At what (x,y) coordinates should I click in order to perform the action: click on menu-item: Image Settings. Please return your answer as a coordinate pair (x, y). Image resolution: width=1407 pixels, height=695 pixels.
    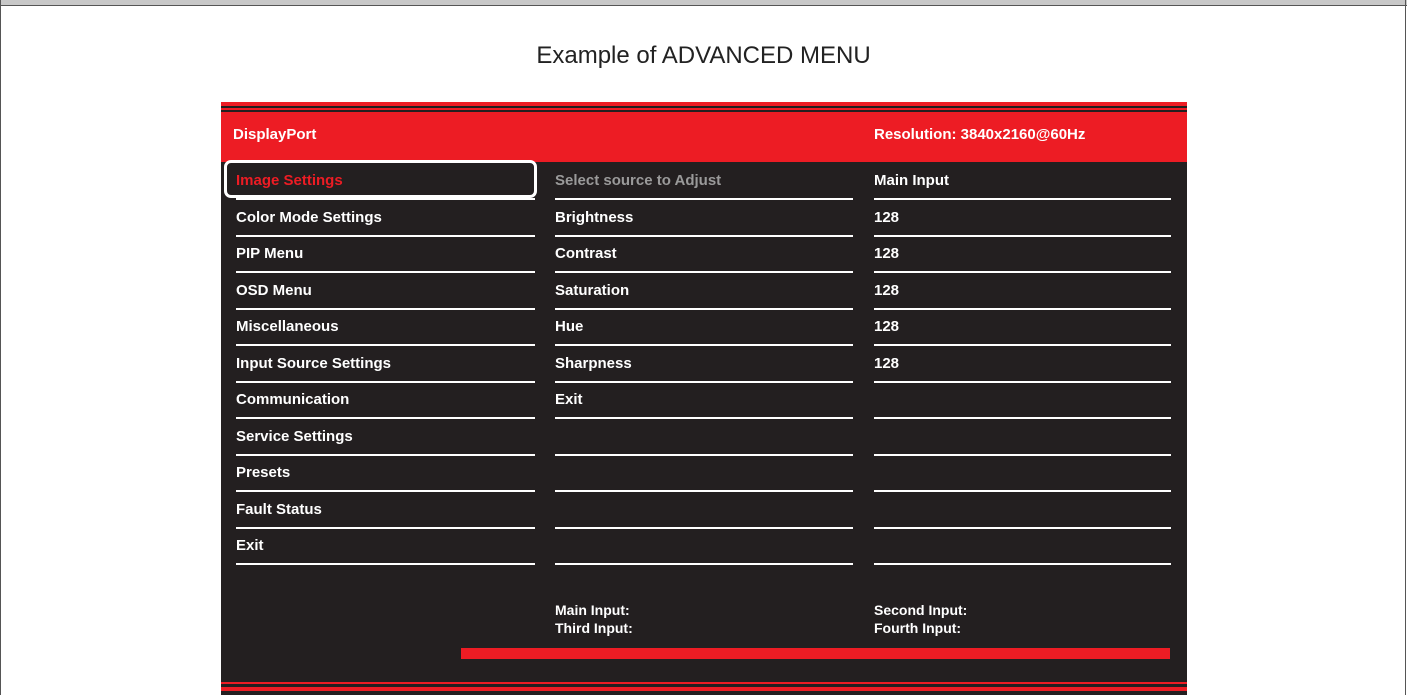
    Looking at the image, I should click on (385, 182).